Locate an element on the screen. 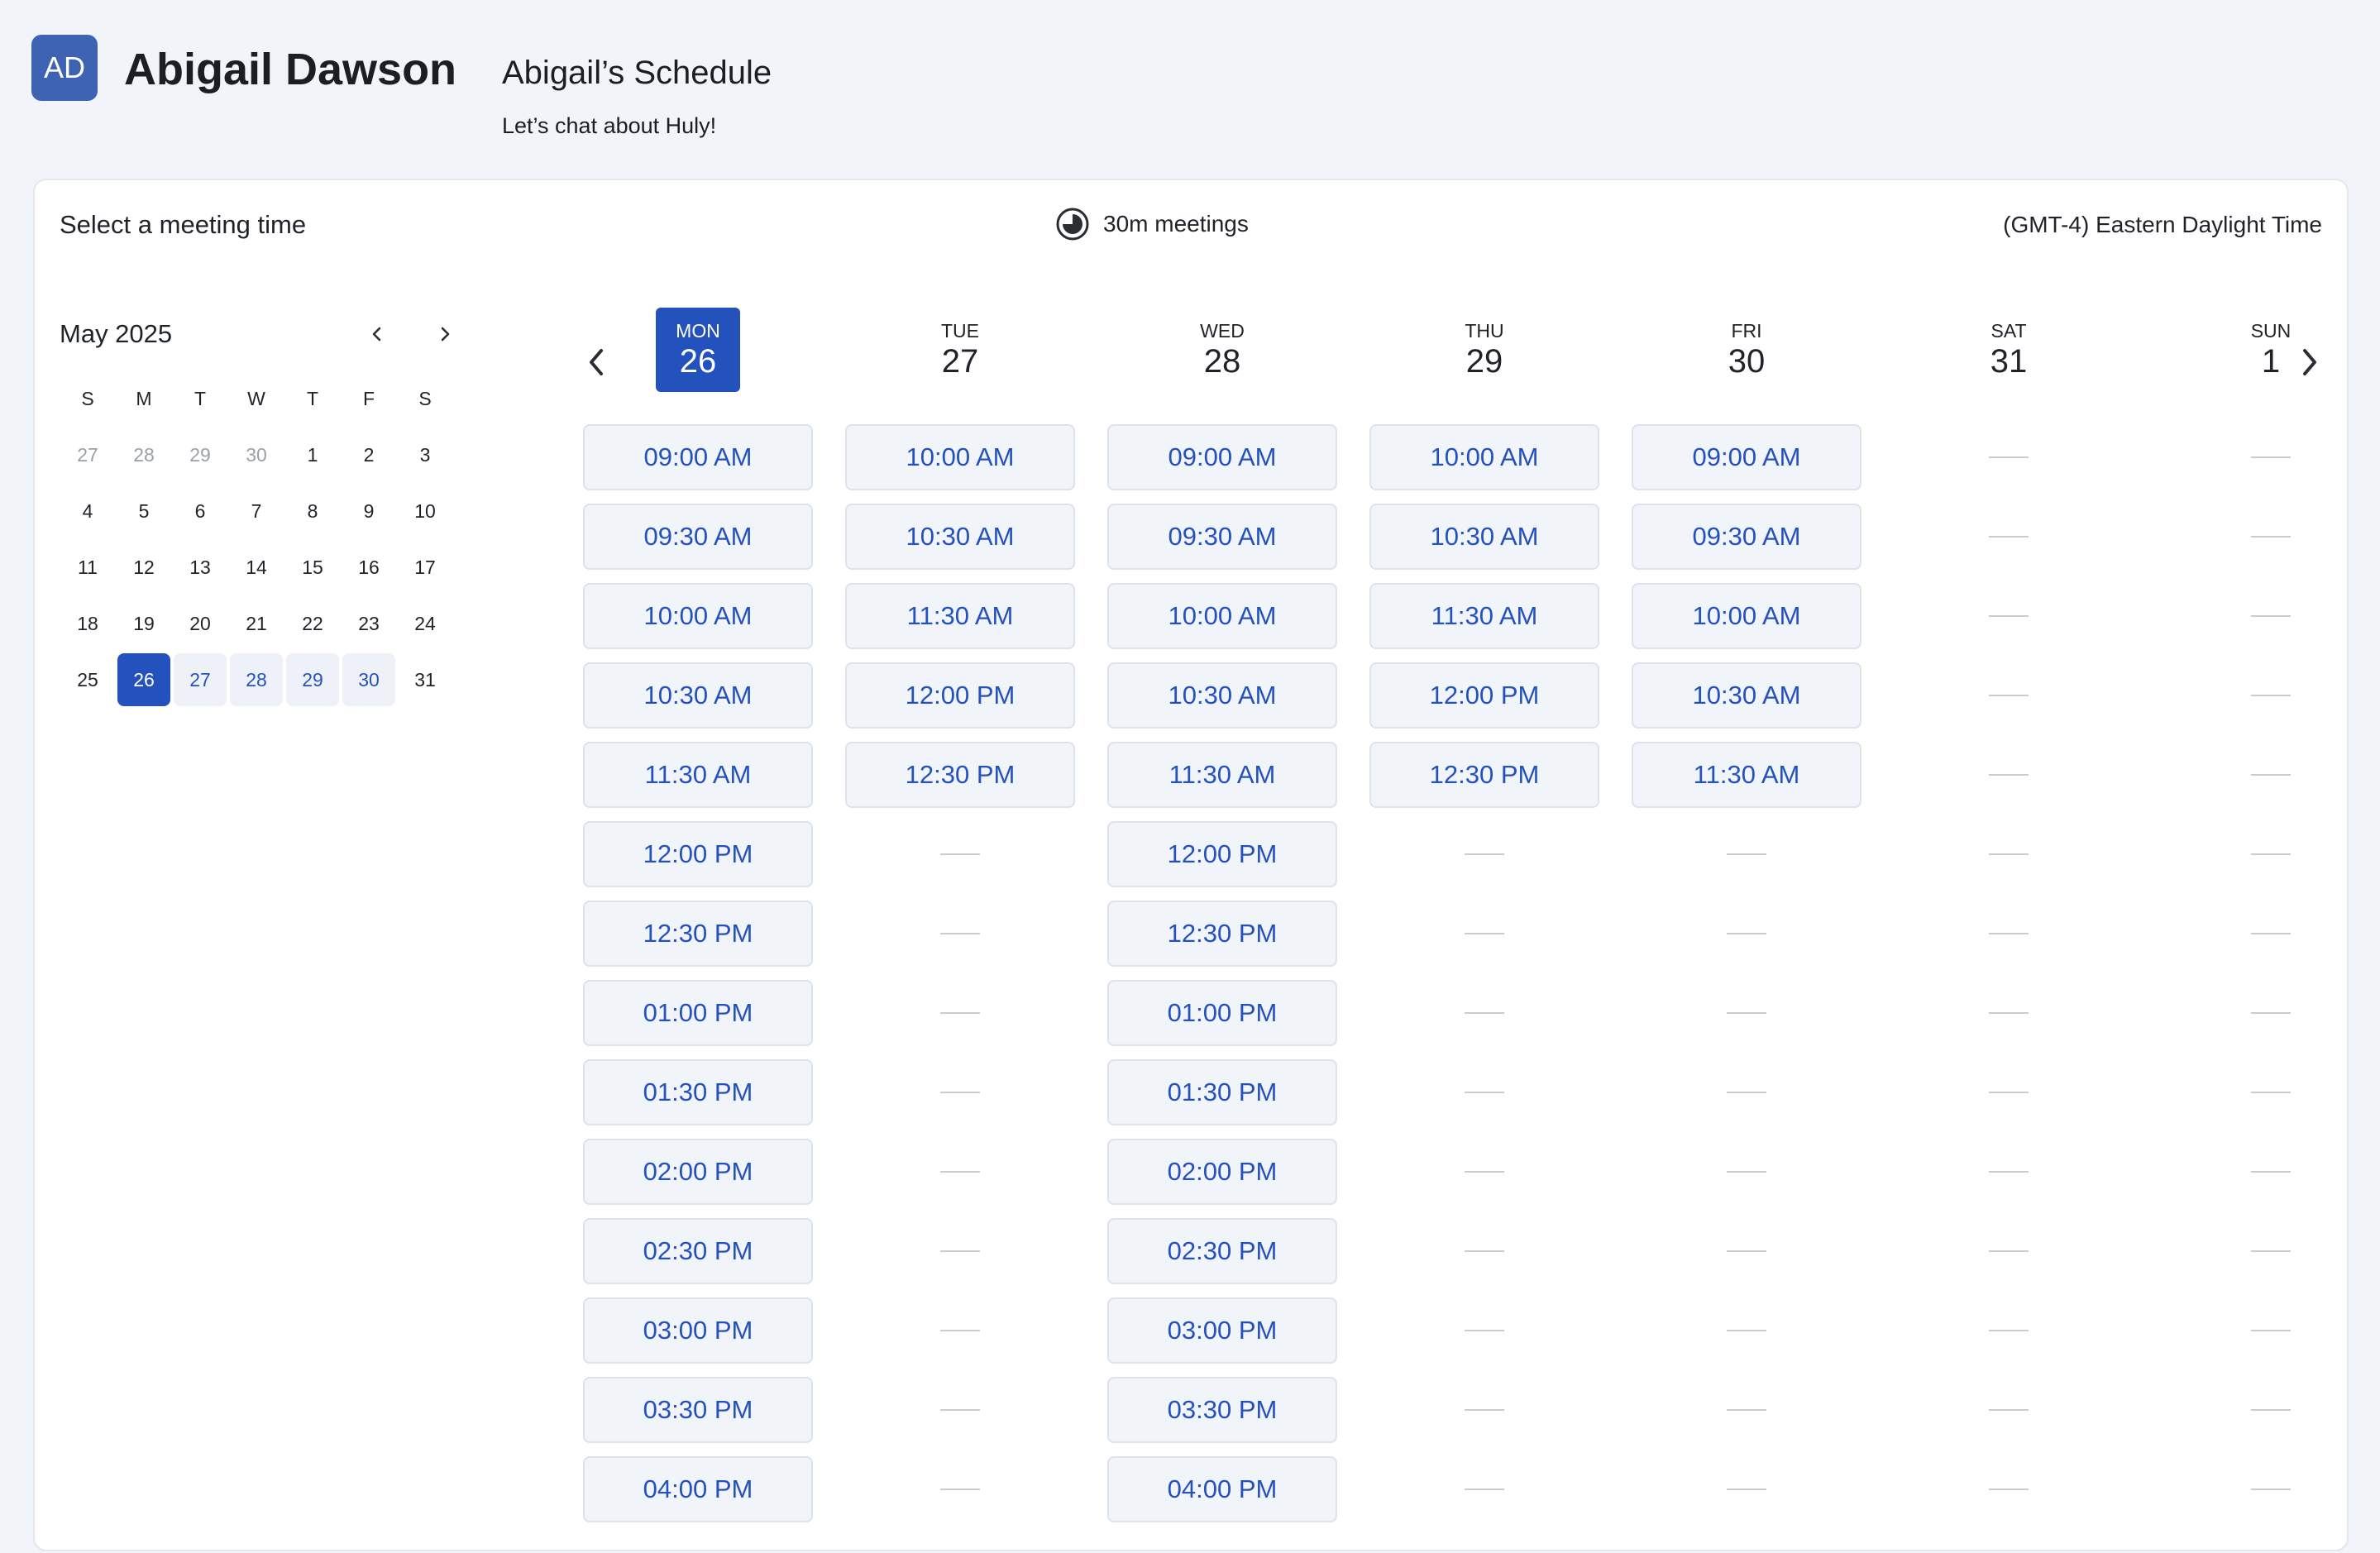 The width and height of the screenshot is (2380, 1553). day-header-chip: TUE 27 is located at coordinates (960, 350).